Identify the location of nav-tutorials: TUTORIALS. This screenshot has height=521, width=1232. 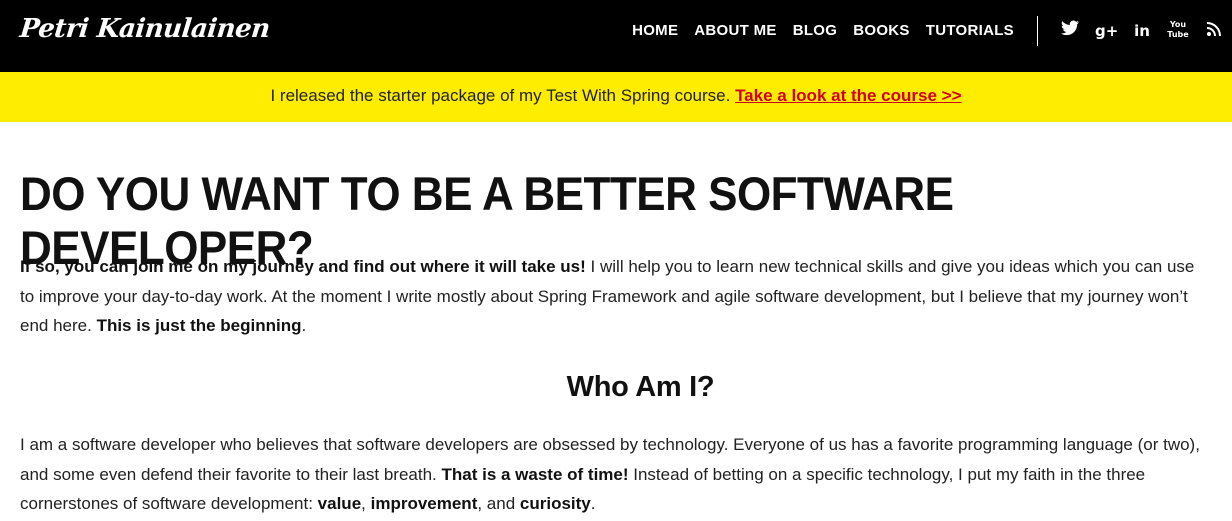
(970, 30).